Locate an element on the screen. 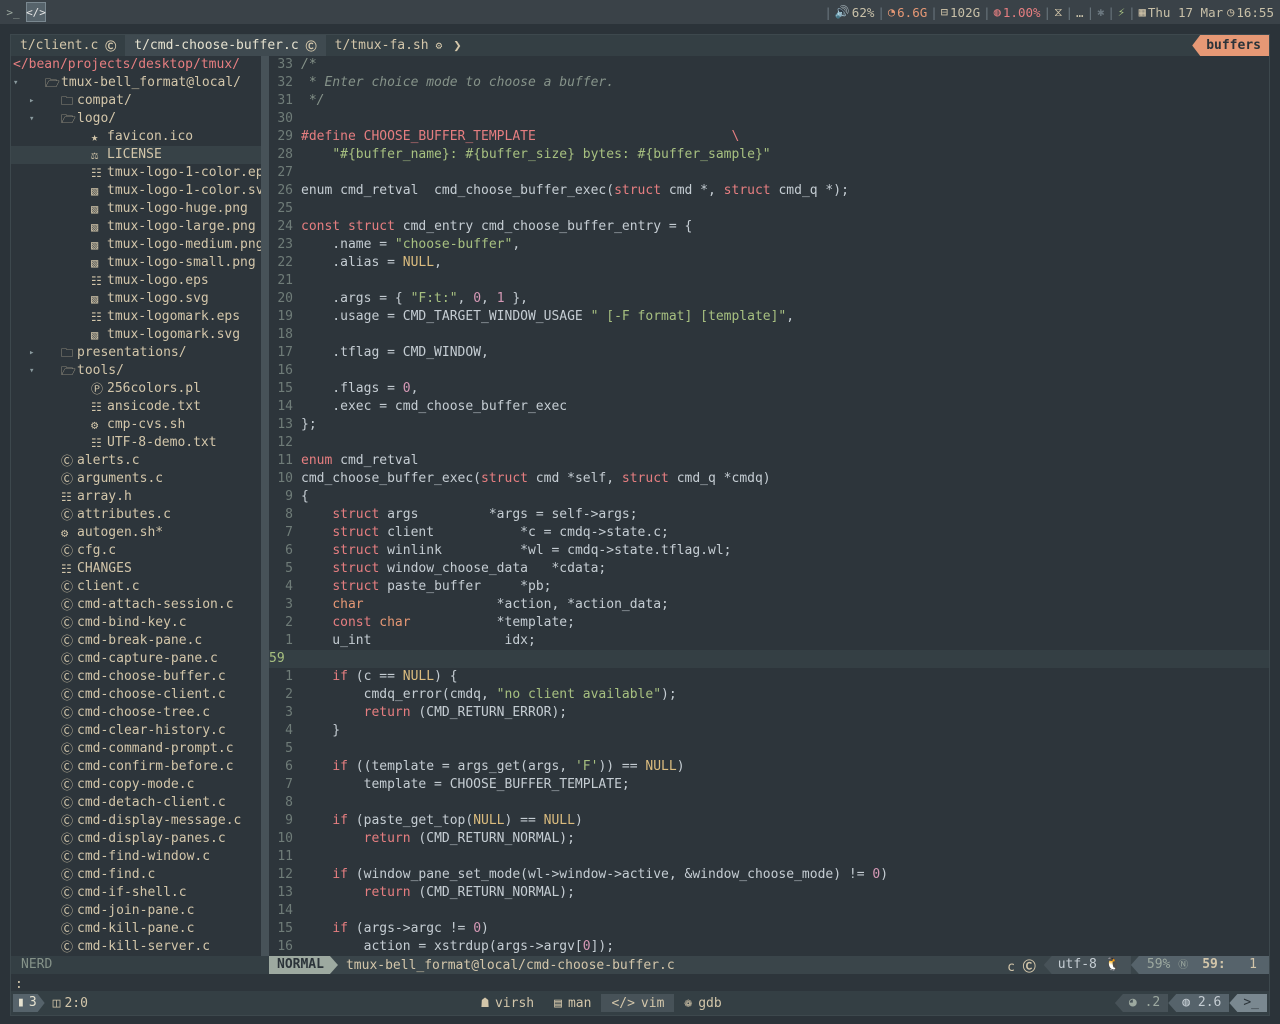 The width and height of the screenshot is (1280, 1024). code-line: 33 /* is located at coordinates (769, 65).